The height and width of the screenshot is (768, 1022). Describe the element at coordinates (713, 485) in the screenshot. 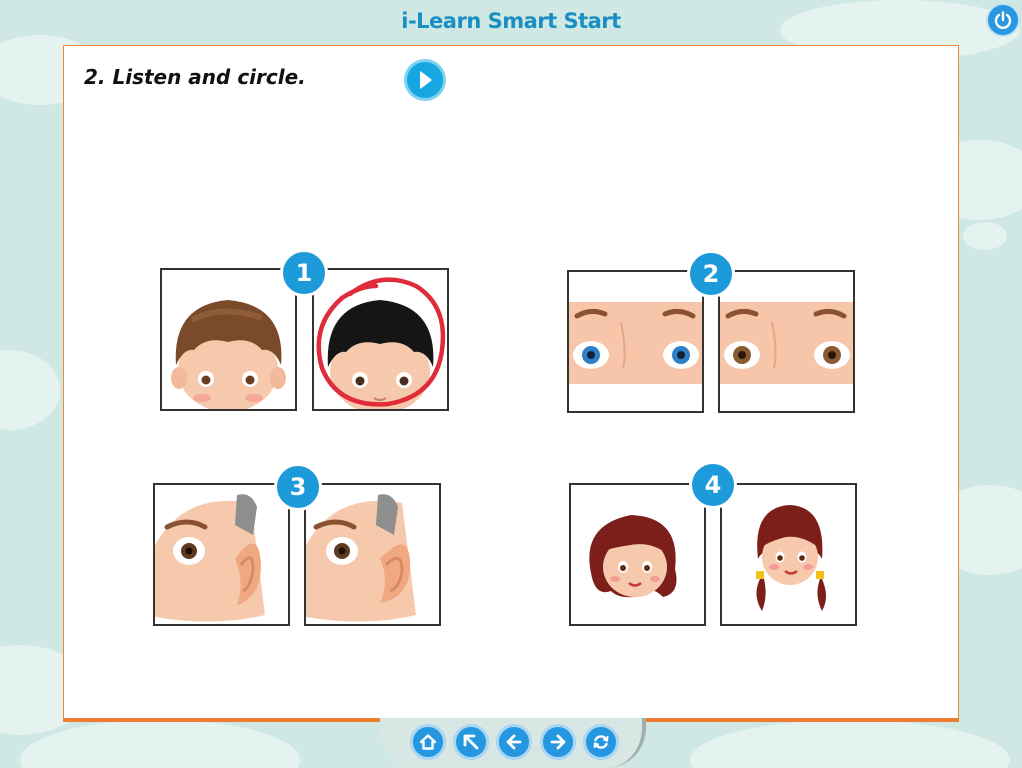

I see `item-4-number-badge: 4` at that location.